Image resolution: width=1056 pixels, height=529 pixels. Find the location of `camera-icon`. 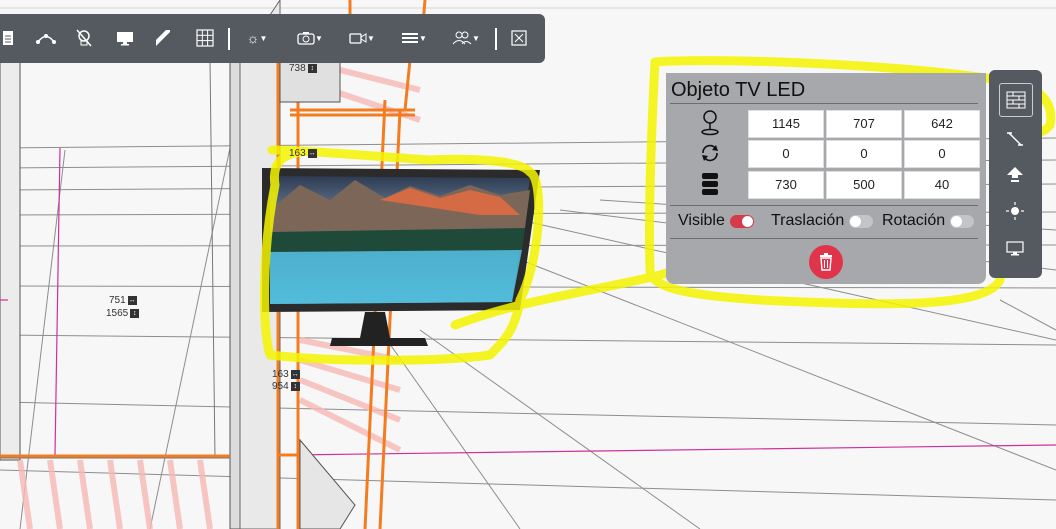

camera-icon is located at coordinates (306, 38).